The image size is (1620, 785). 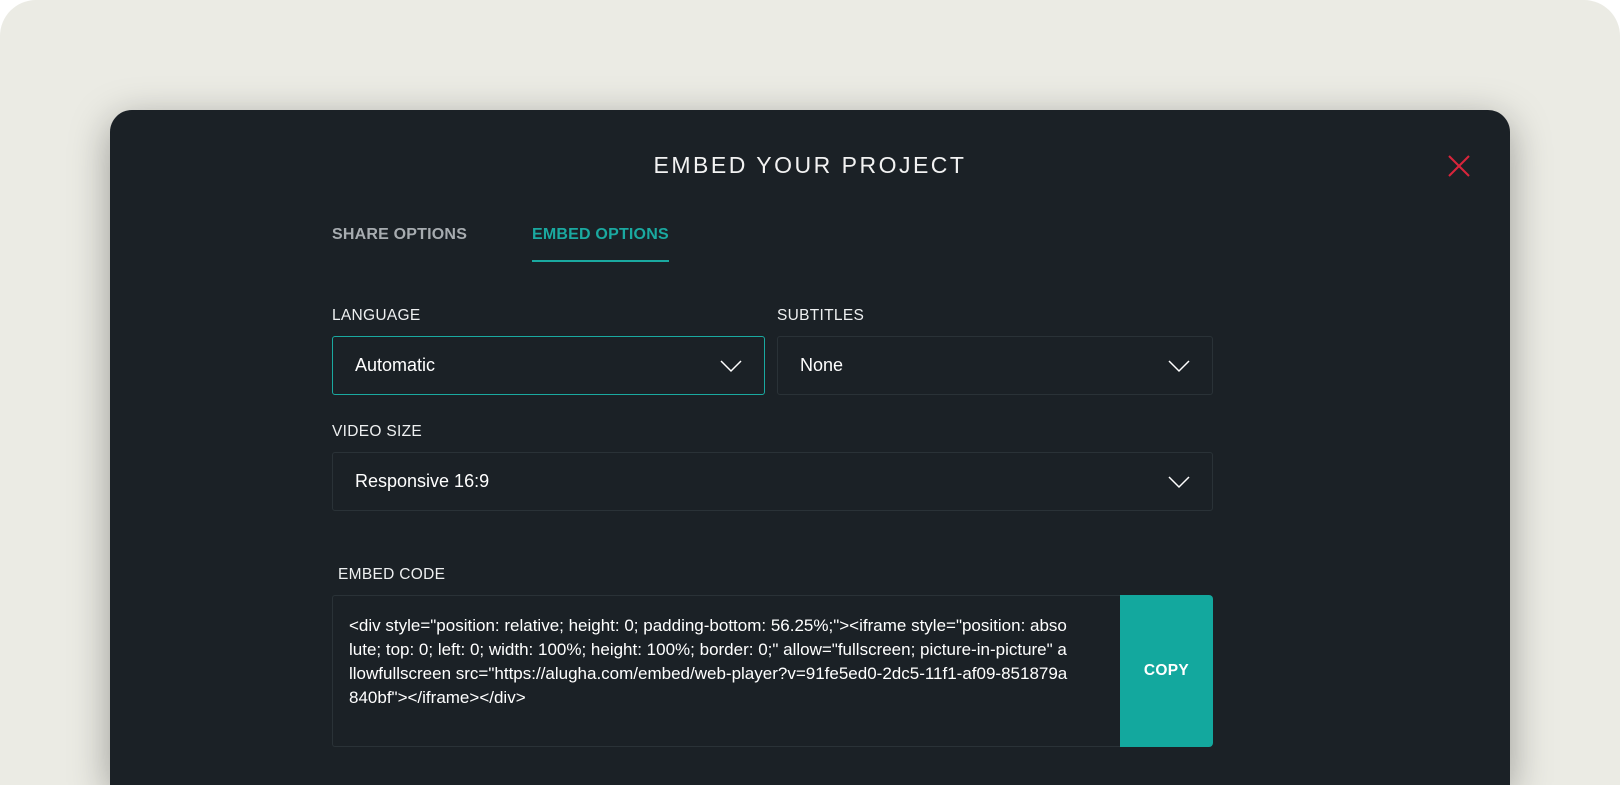 I want to click on subtitles-value: None, so click(x=822, y=365).